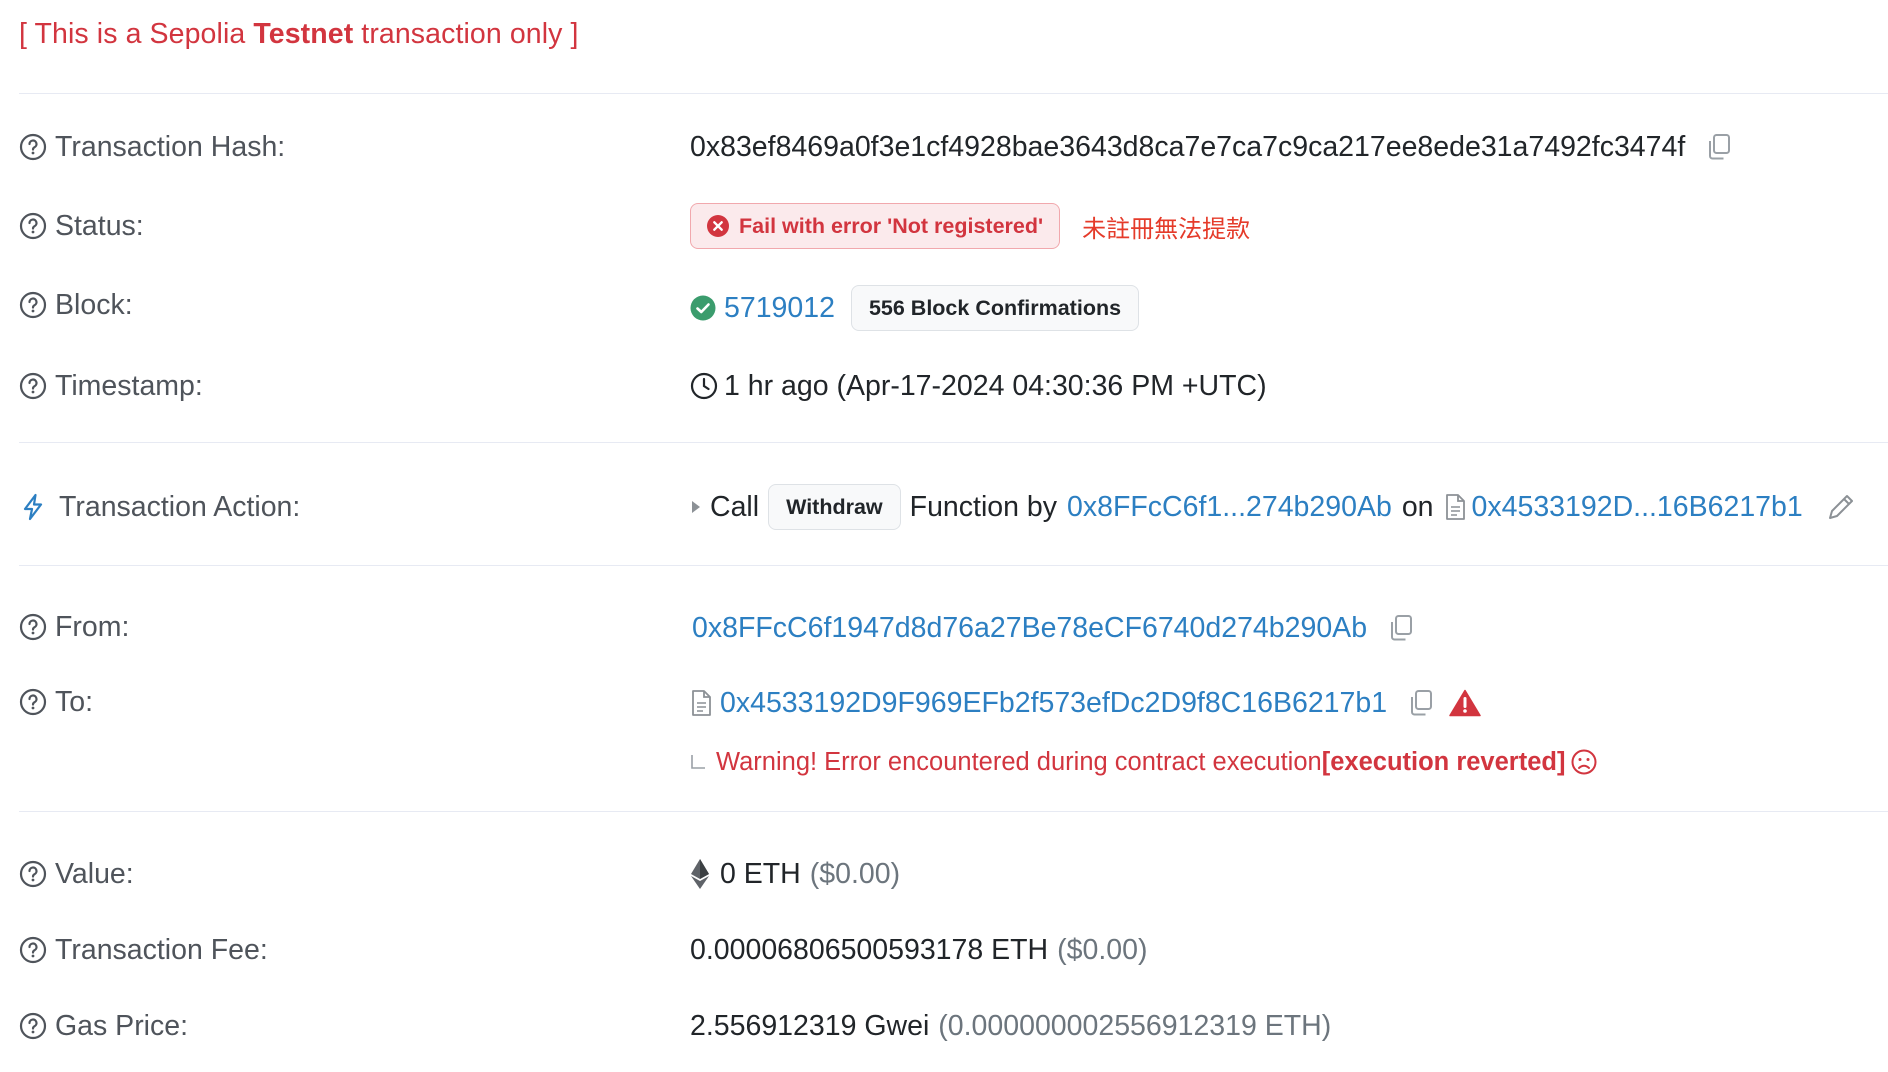  What do you see at coordinates (891, 225) in the screenshot?
I see `status-badge-text: Fail with error 'Not registered'` at bounding box center [891, 225].